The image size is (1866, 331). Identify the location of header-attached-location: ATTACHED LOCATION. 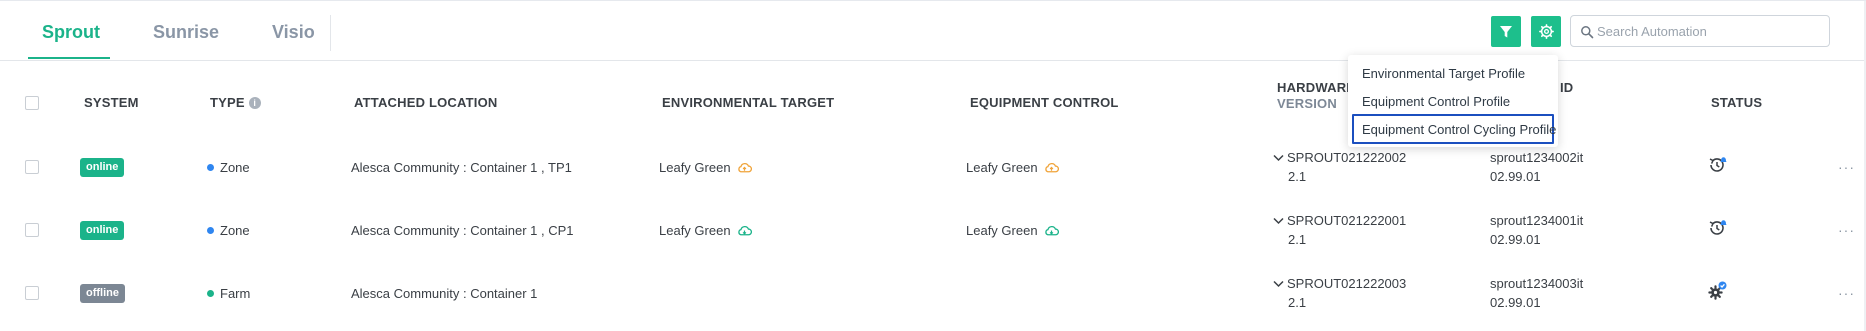
(426, 102).